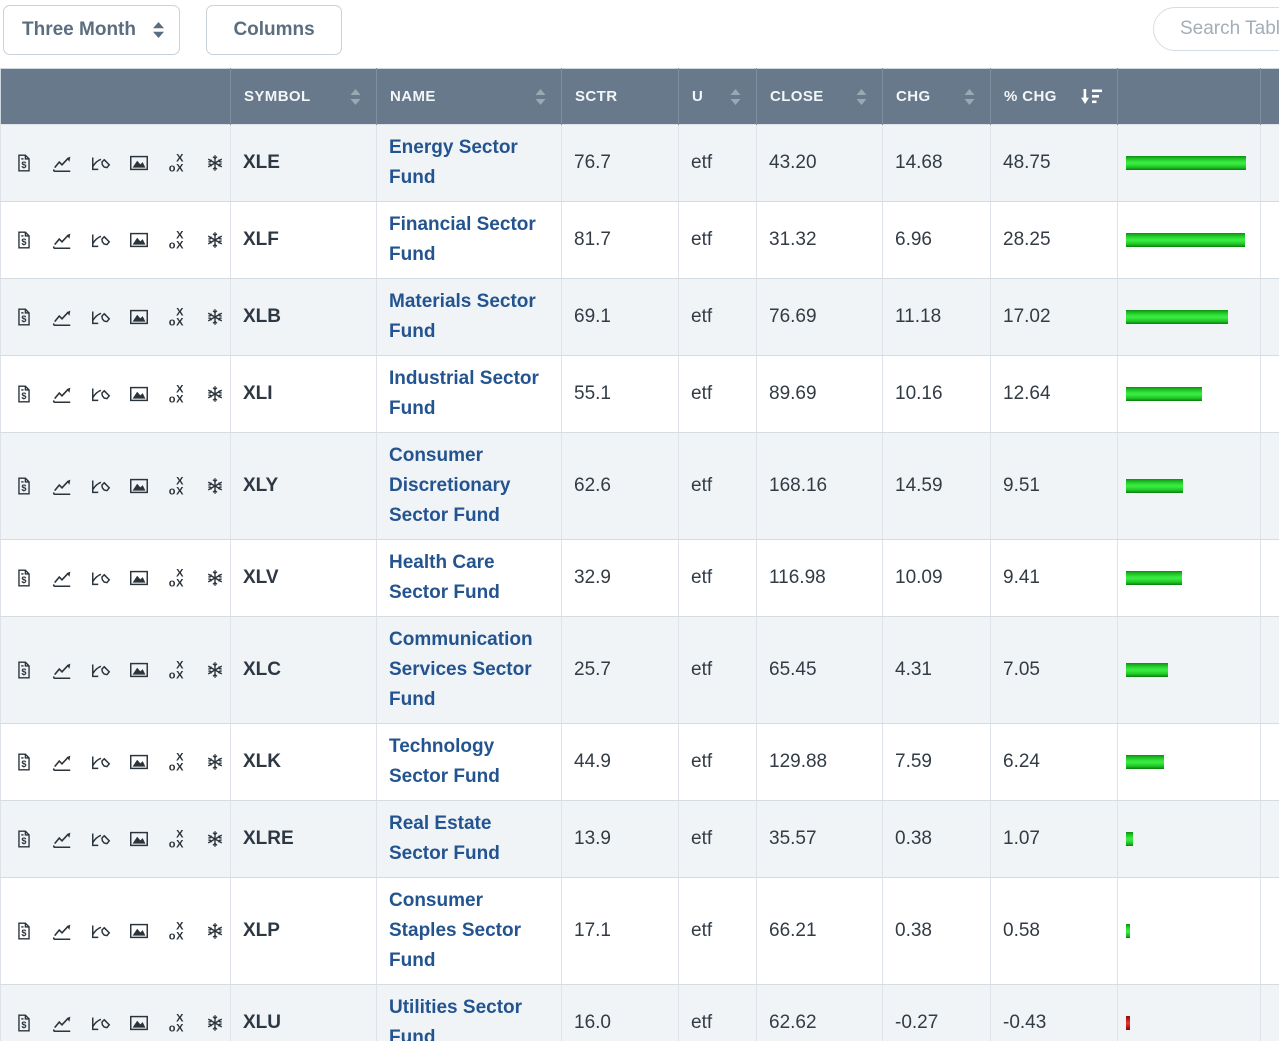 The width and height of the screenshot is (1279, 1041). Describe the element at coordinates (274, 30) in the screenshot. I see `columns-button: Columns` at that location.